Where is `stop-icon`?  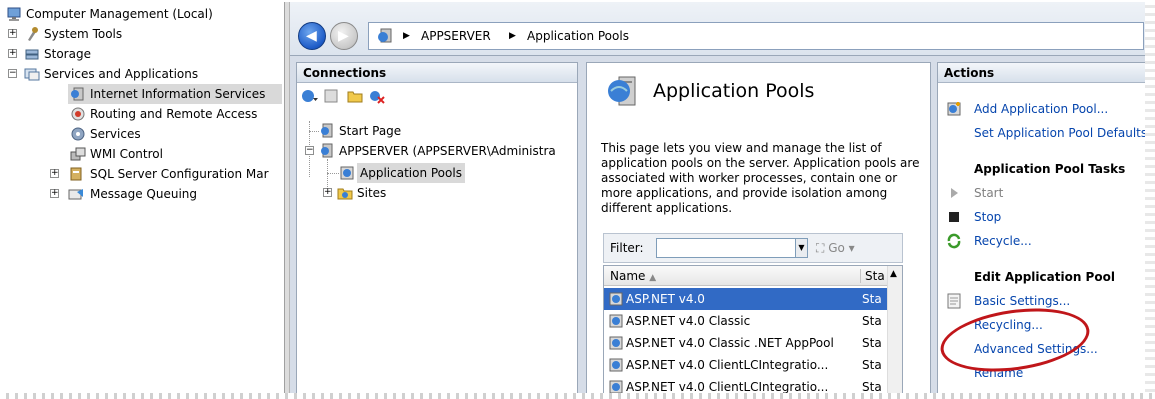 stop-icon is located at coordinates (954, 217).